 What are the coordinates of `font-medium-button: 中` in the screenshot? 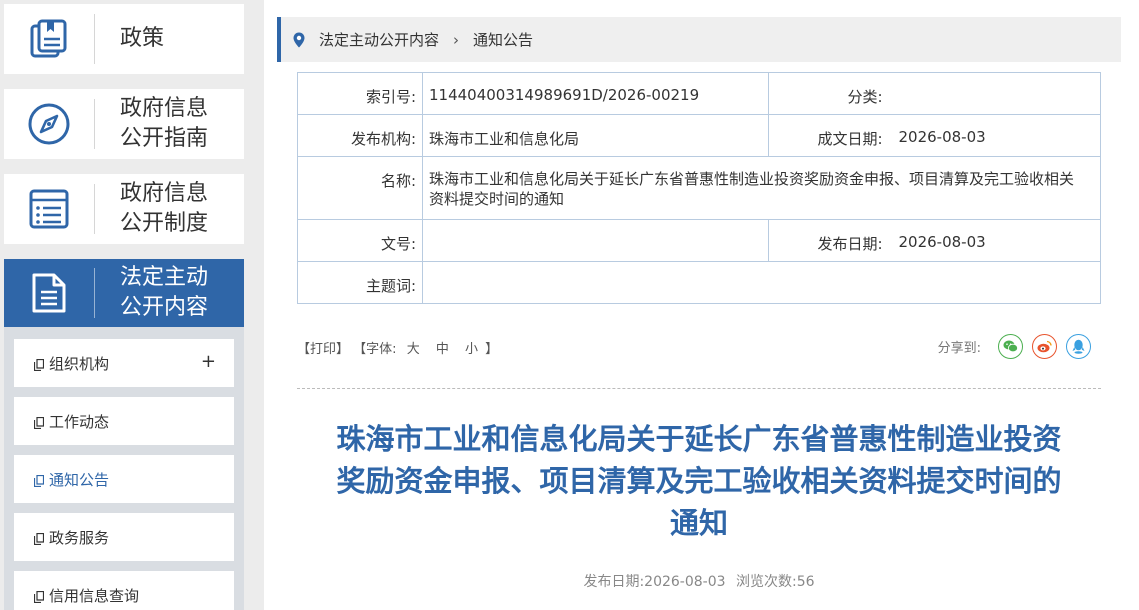 It's located at (442, 349).